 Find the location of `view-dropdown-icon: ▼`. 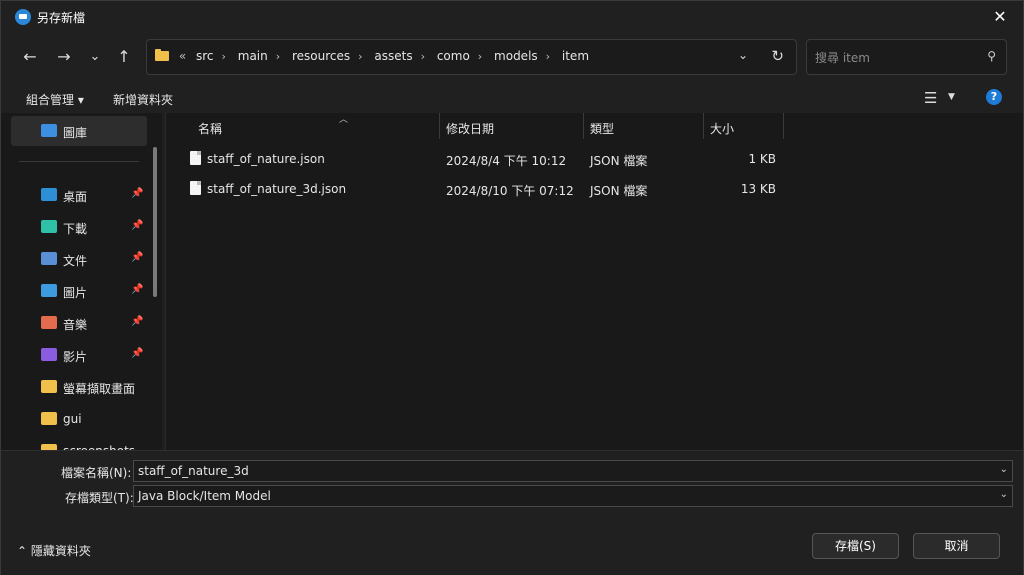

view-dropdown-icon: ▼ is located at coordinates (951, 97).